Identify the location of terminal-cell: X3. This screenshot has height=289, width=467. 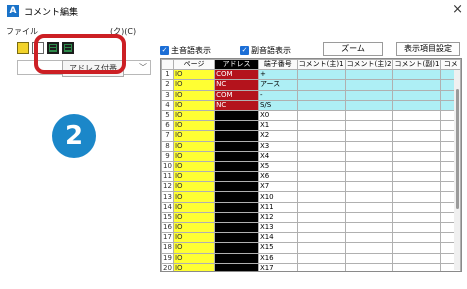
(277, 146).